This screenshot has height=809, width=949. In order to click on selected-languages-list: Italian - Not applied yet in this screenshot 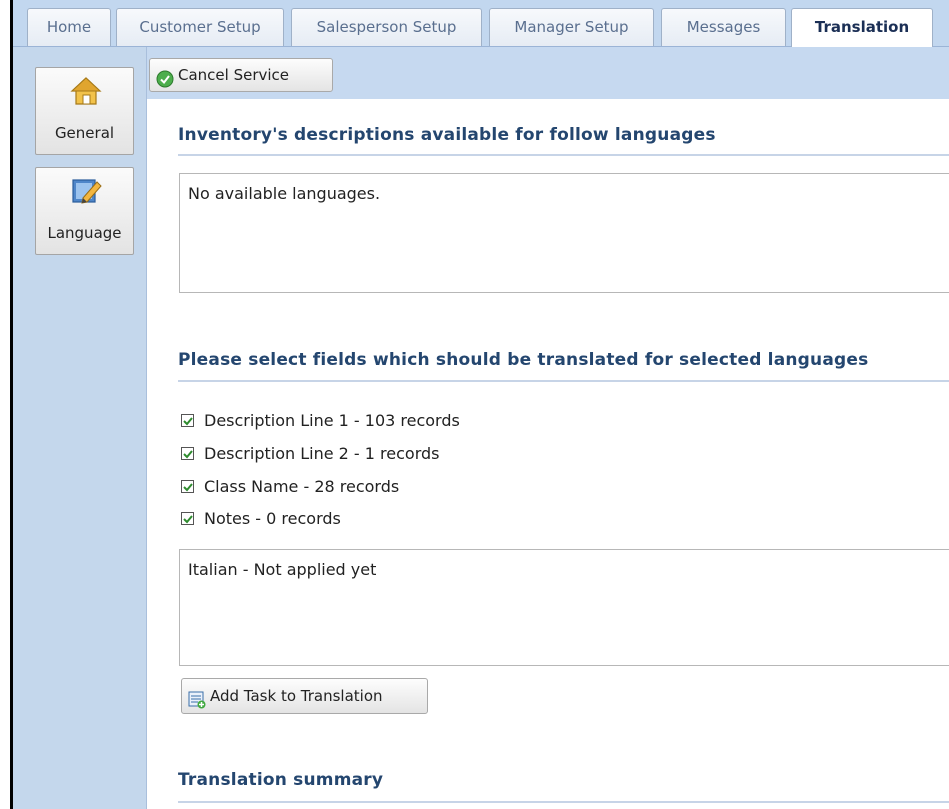, I will do `click(564, 607)`.